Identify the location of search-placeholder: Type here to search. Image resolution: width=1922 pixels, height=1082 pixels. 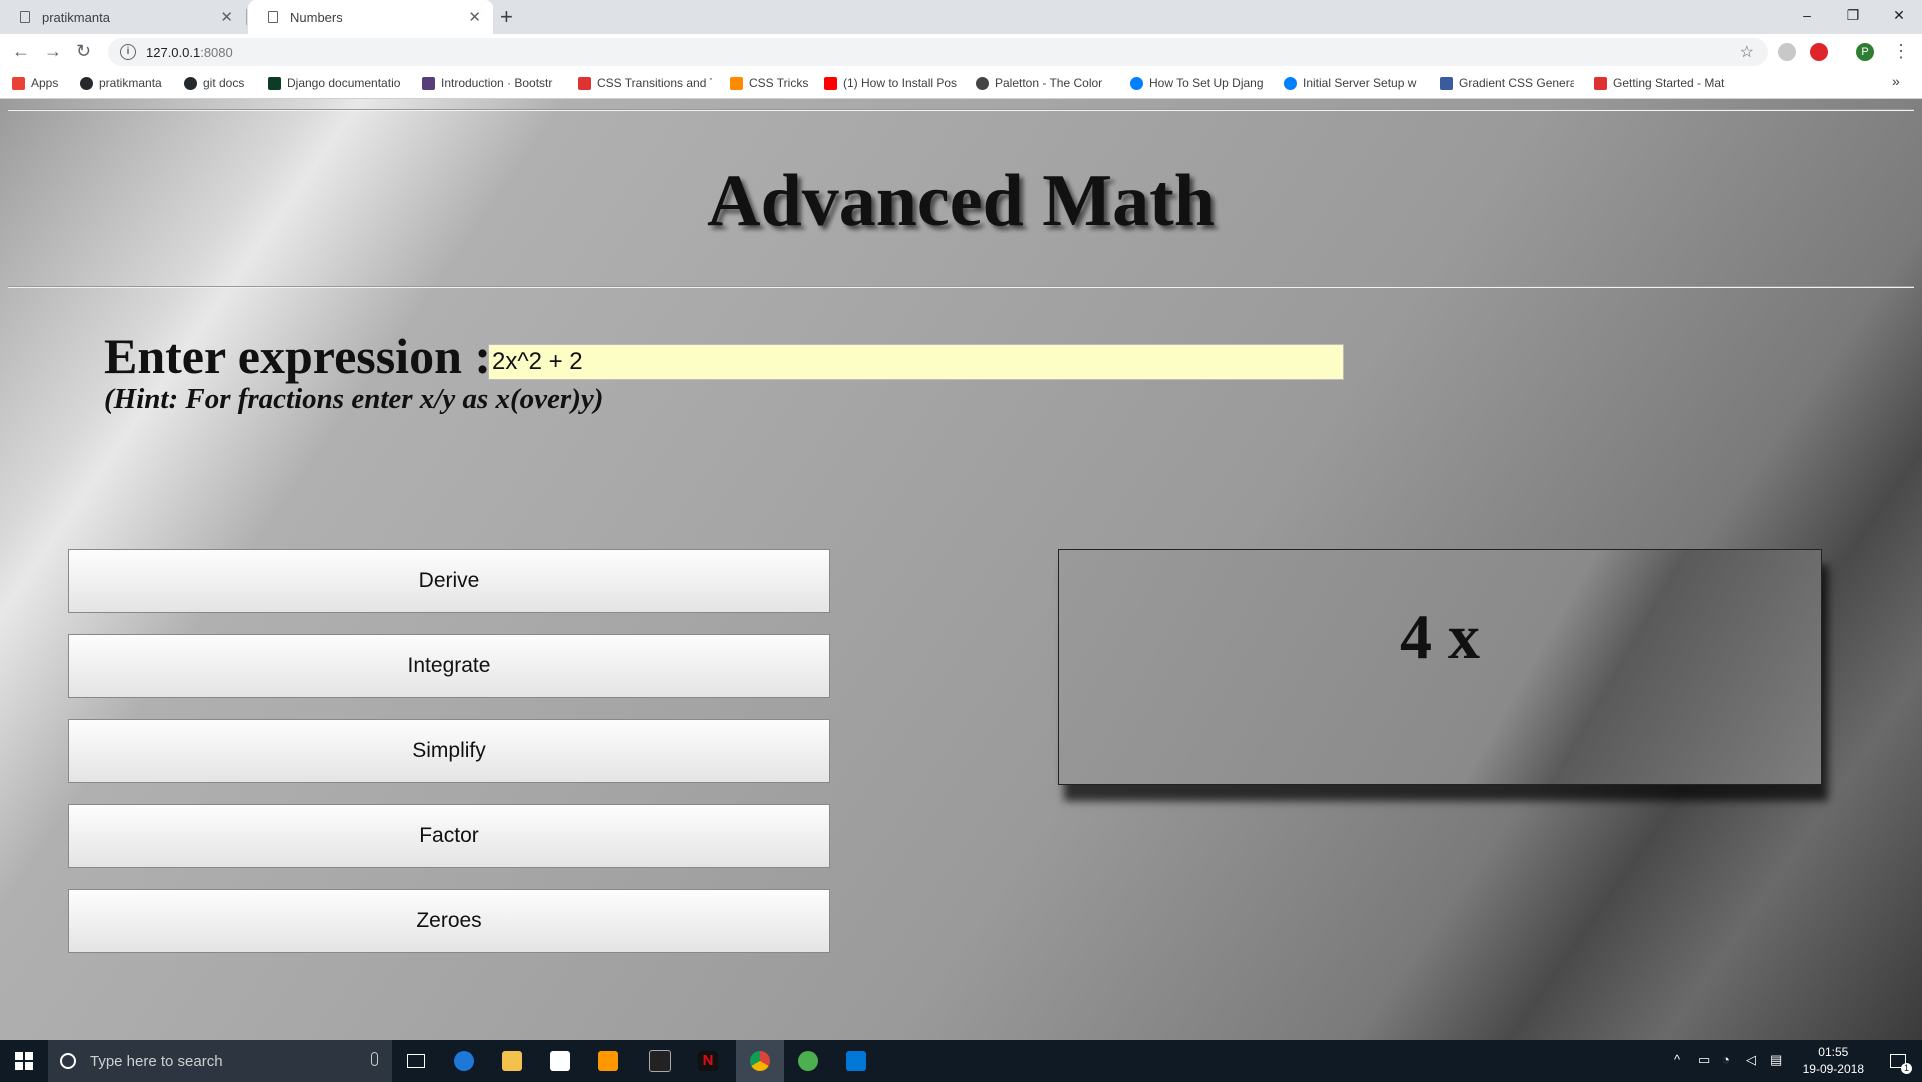
(156, 1061).